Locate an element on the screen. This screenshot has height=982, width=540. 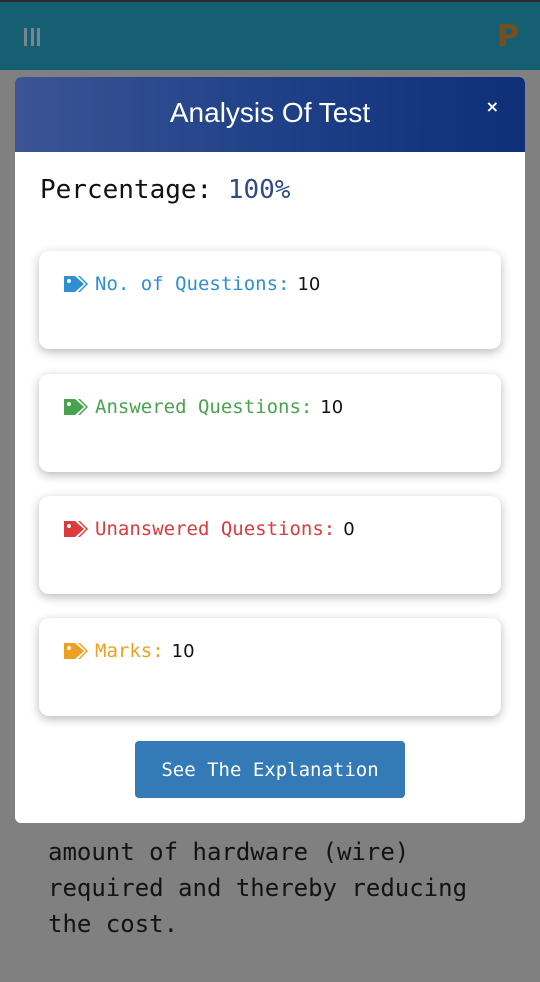
modal-header: Analysis Of Test × is located at coordinates (270, 114).